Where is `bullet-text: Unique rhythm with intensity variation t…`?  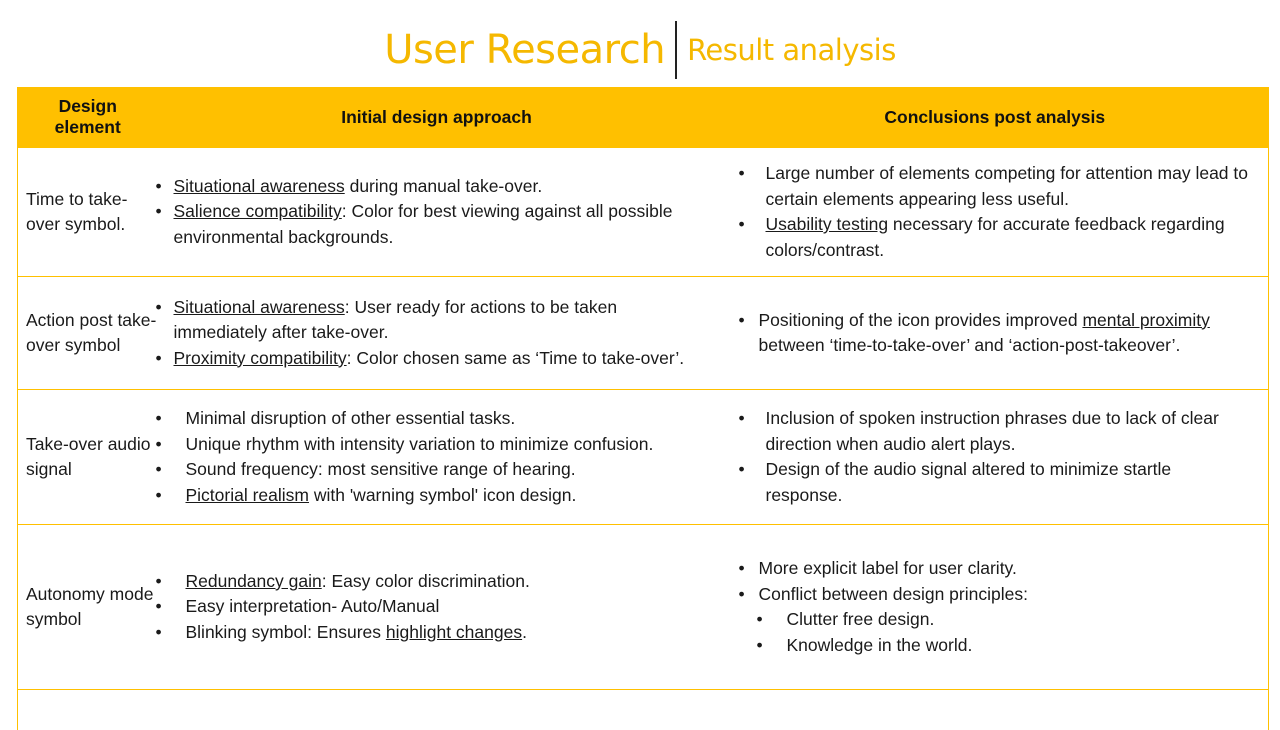
bullet-text: Unique rhythm with intensity variation t… is located at coordinates (420, 444).